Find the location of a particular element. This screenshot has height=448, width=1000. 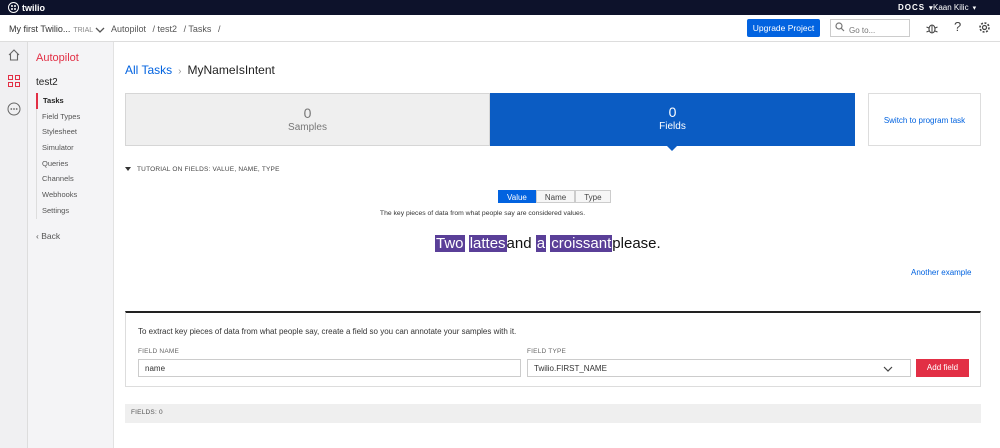

tutorial-label: TUTORIAL ON FIELDS: VALUE, NAME, TYPE is located at coordinates (208, 169).